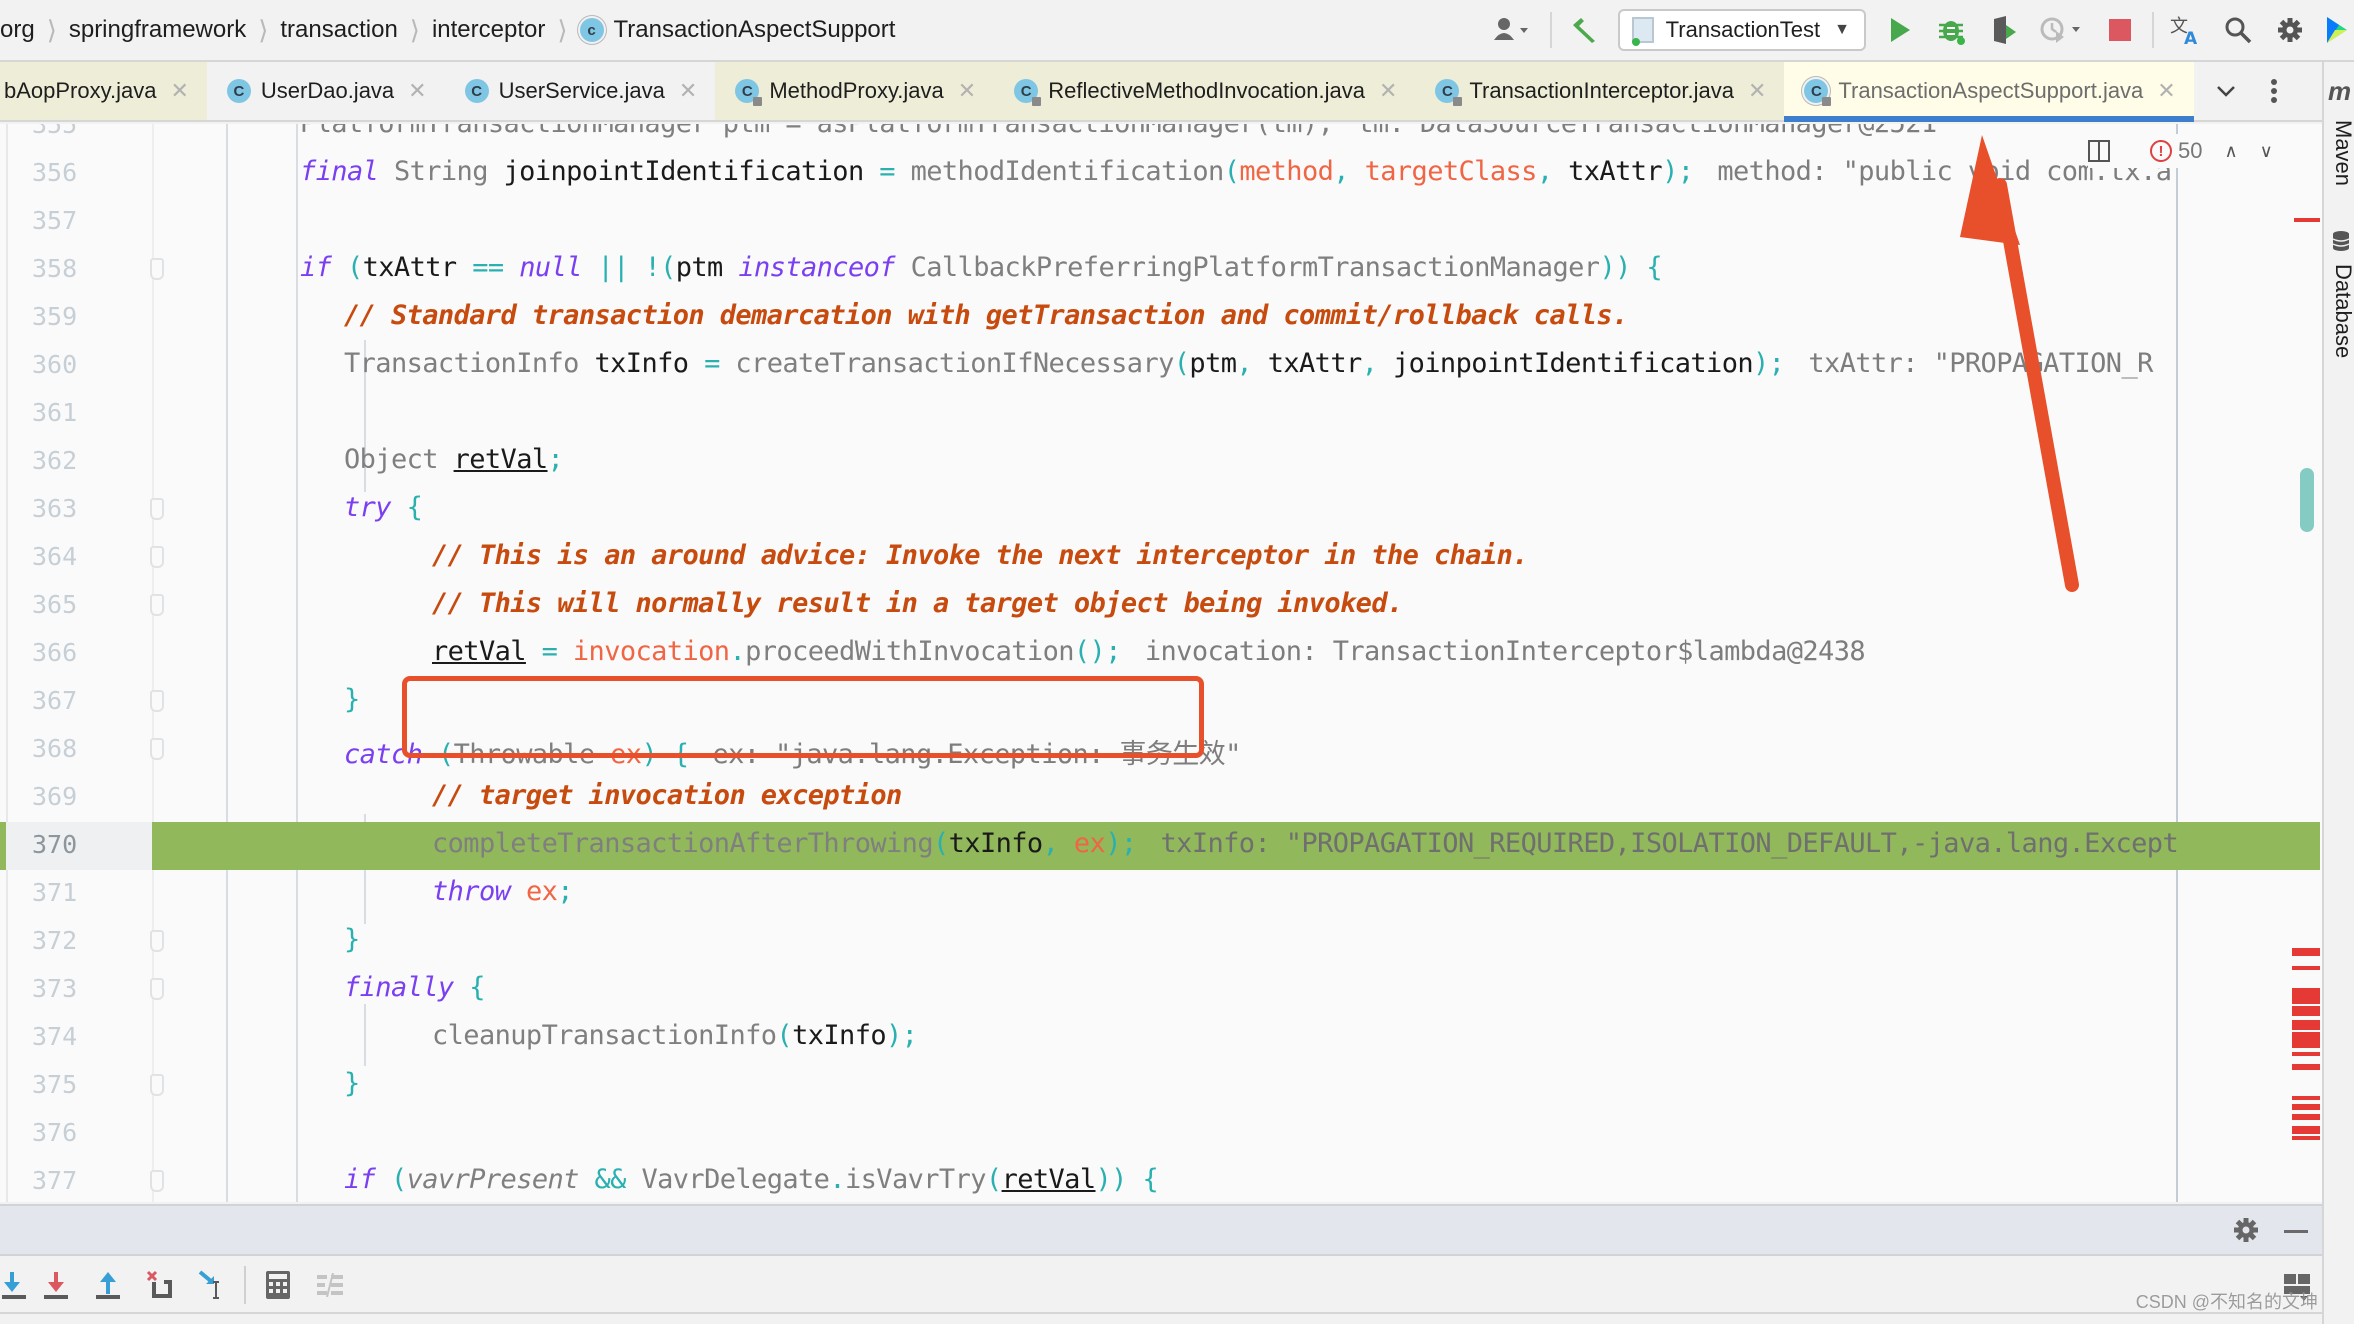 The image size is (2354, 1324). What do you see at coordinates (2004, 30) in the screenshot?
I see `run-with-coverage-button` at bounding box center [2004, 30].